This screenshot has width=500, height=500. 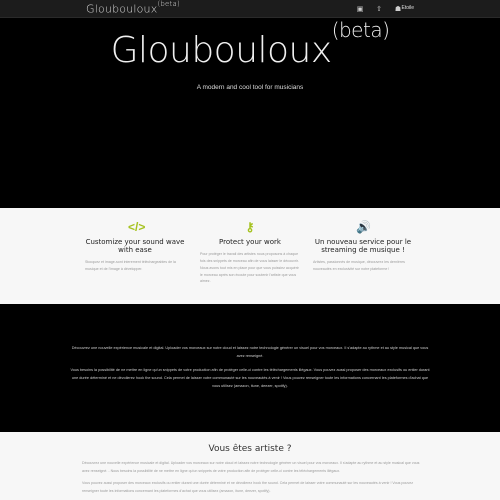 What do you see at coordinates (122, 9) in the screenshot?
I see `navbar-brand-name: Gloubouloux` at bounding box center [122, 9].